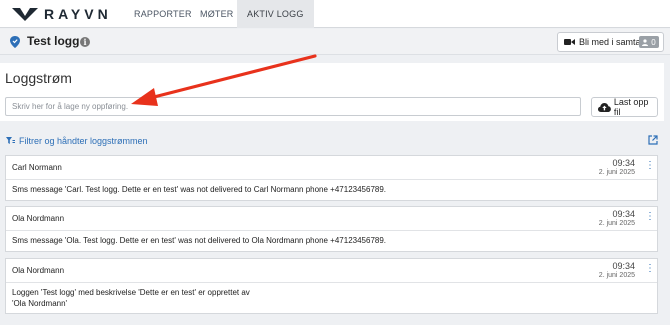 This screenshot has width=670, height=325. I want to click on entry-author: Carl Normann, so click(37, 167).